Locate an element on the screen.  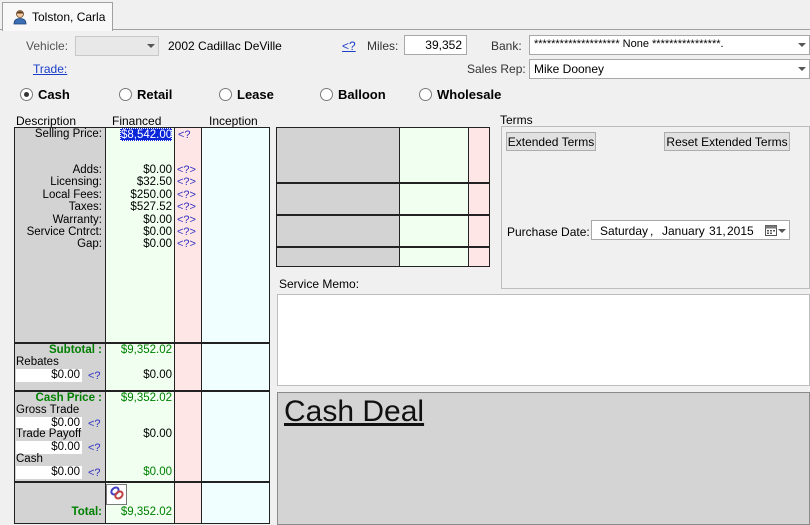
radio-cash-label: Cash is located at coordinates (54, 94).